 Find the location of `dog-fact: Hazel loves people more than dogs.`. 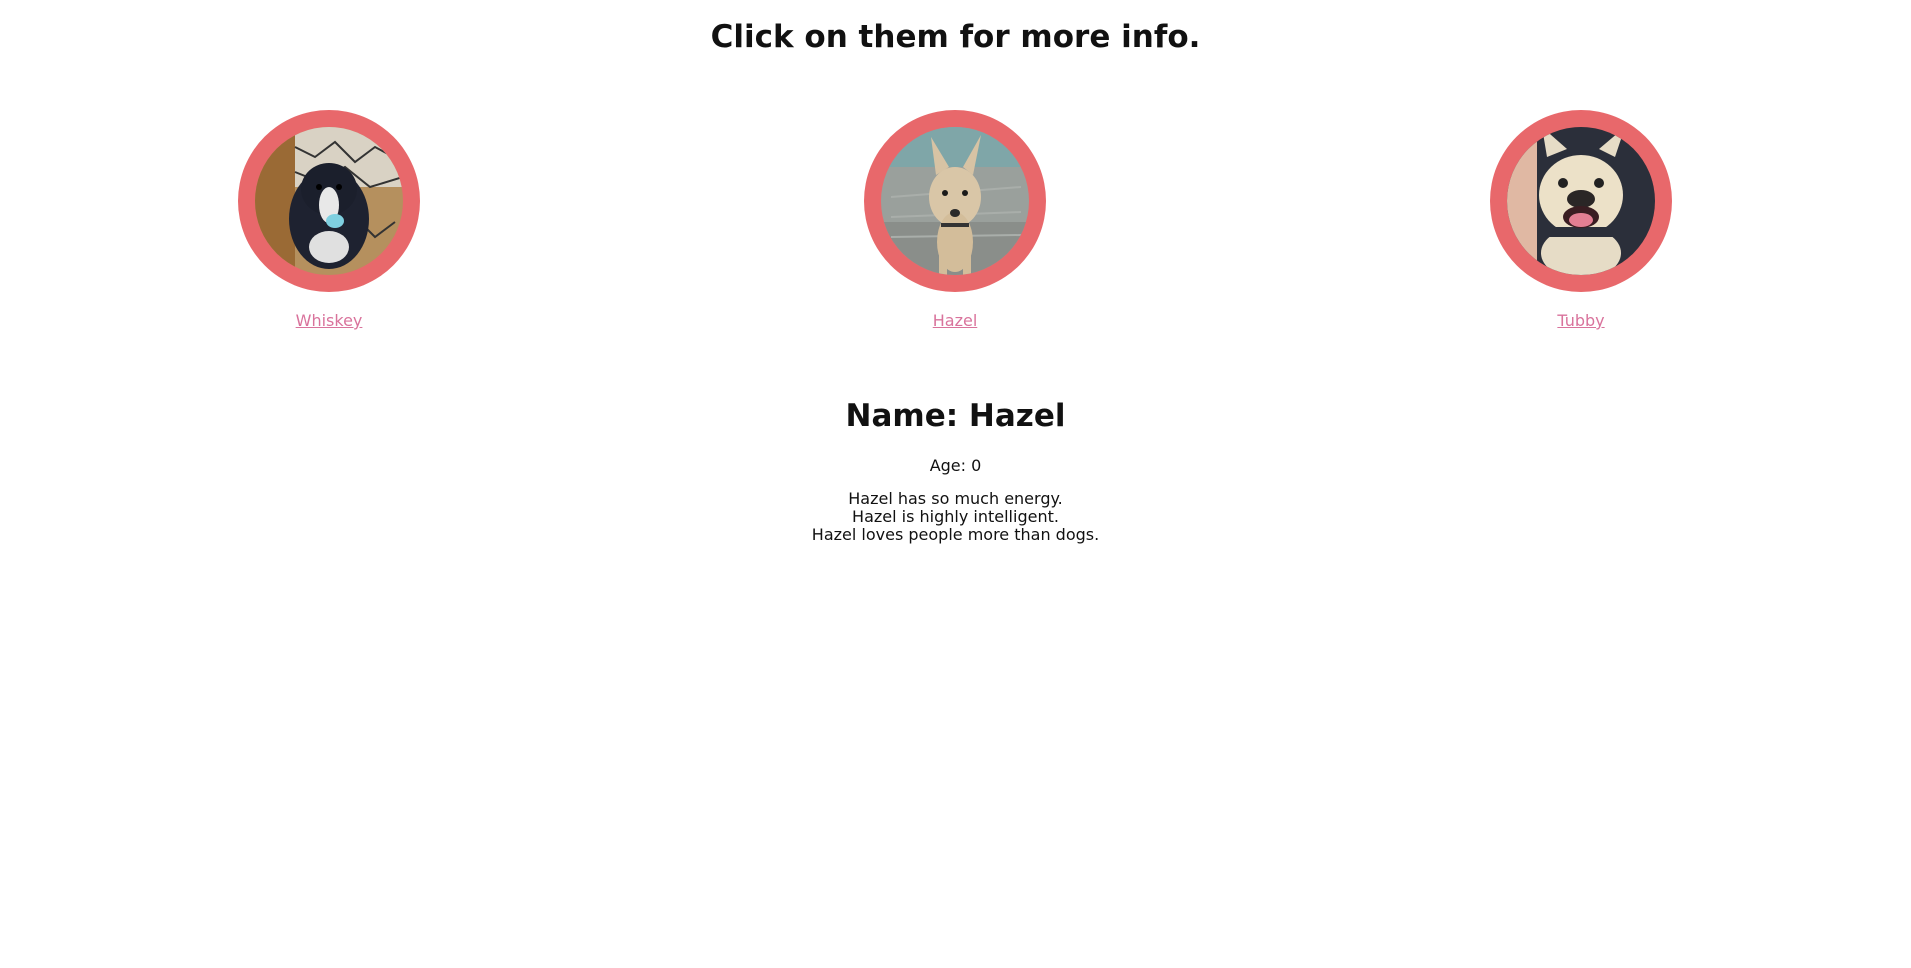

dog-fact: Hazel loves people more than dogs. is located at coordinates (955, 534).